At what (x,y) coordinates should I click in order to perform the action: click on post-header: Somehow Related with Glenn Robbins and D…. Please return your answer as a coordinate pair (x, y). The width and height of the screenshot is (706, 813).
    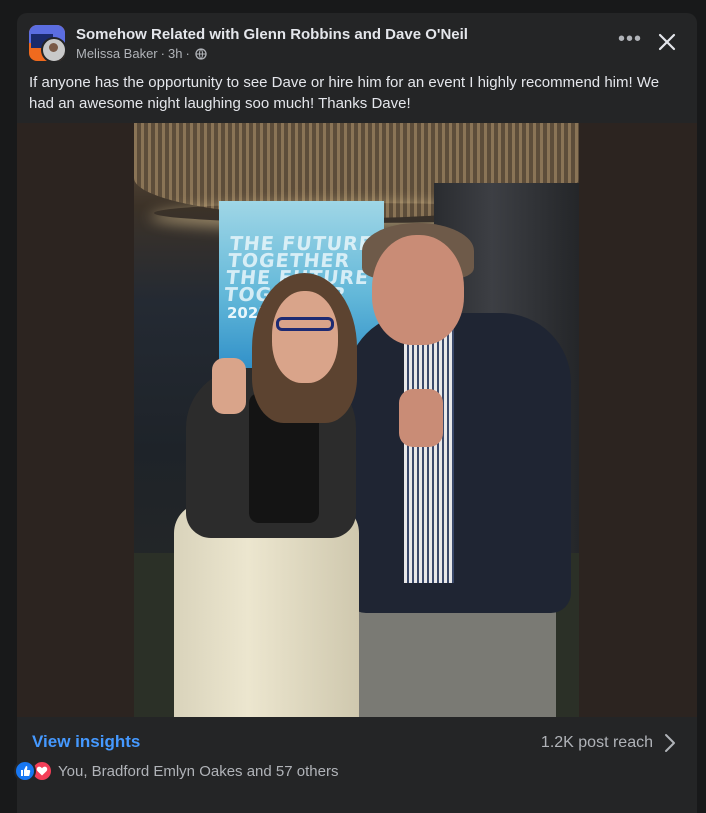
    Looking at the image, I should click on (357, 63).